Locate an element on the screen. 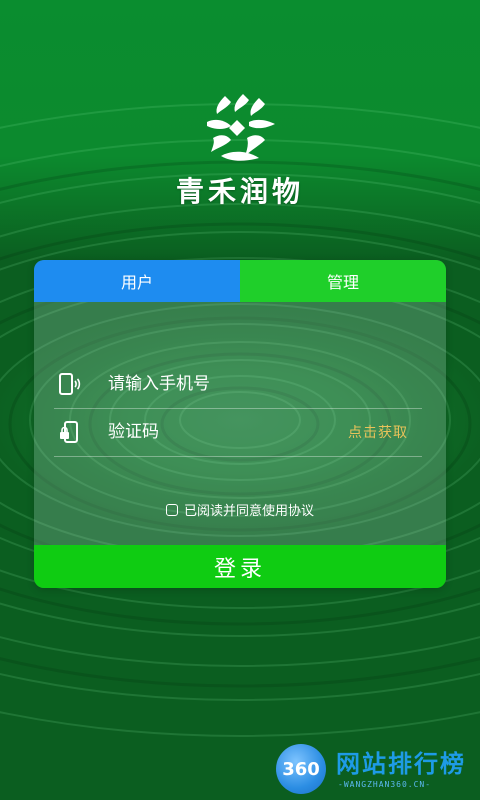  phone-field-row is located at coordinates (238, 384).